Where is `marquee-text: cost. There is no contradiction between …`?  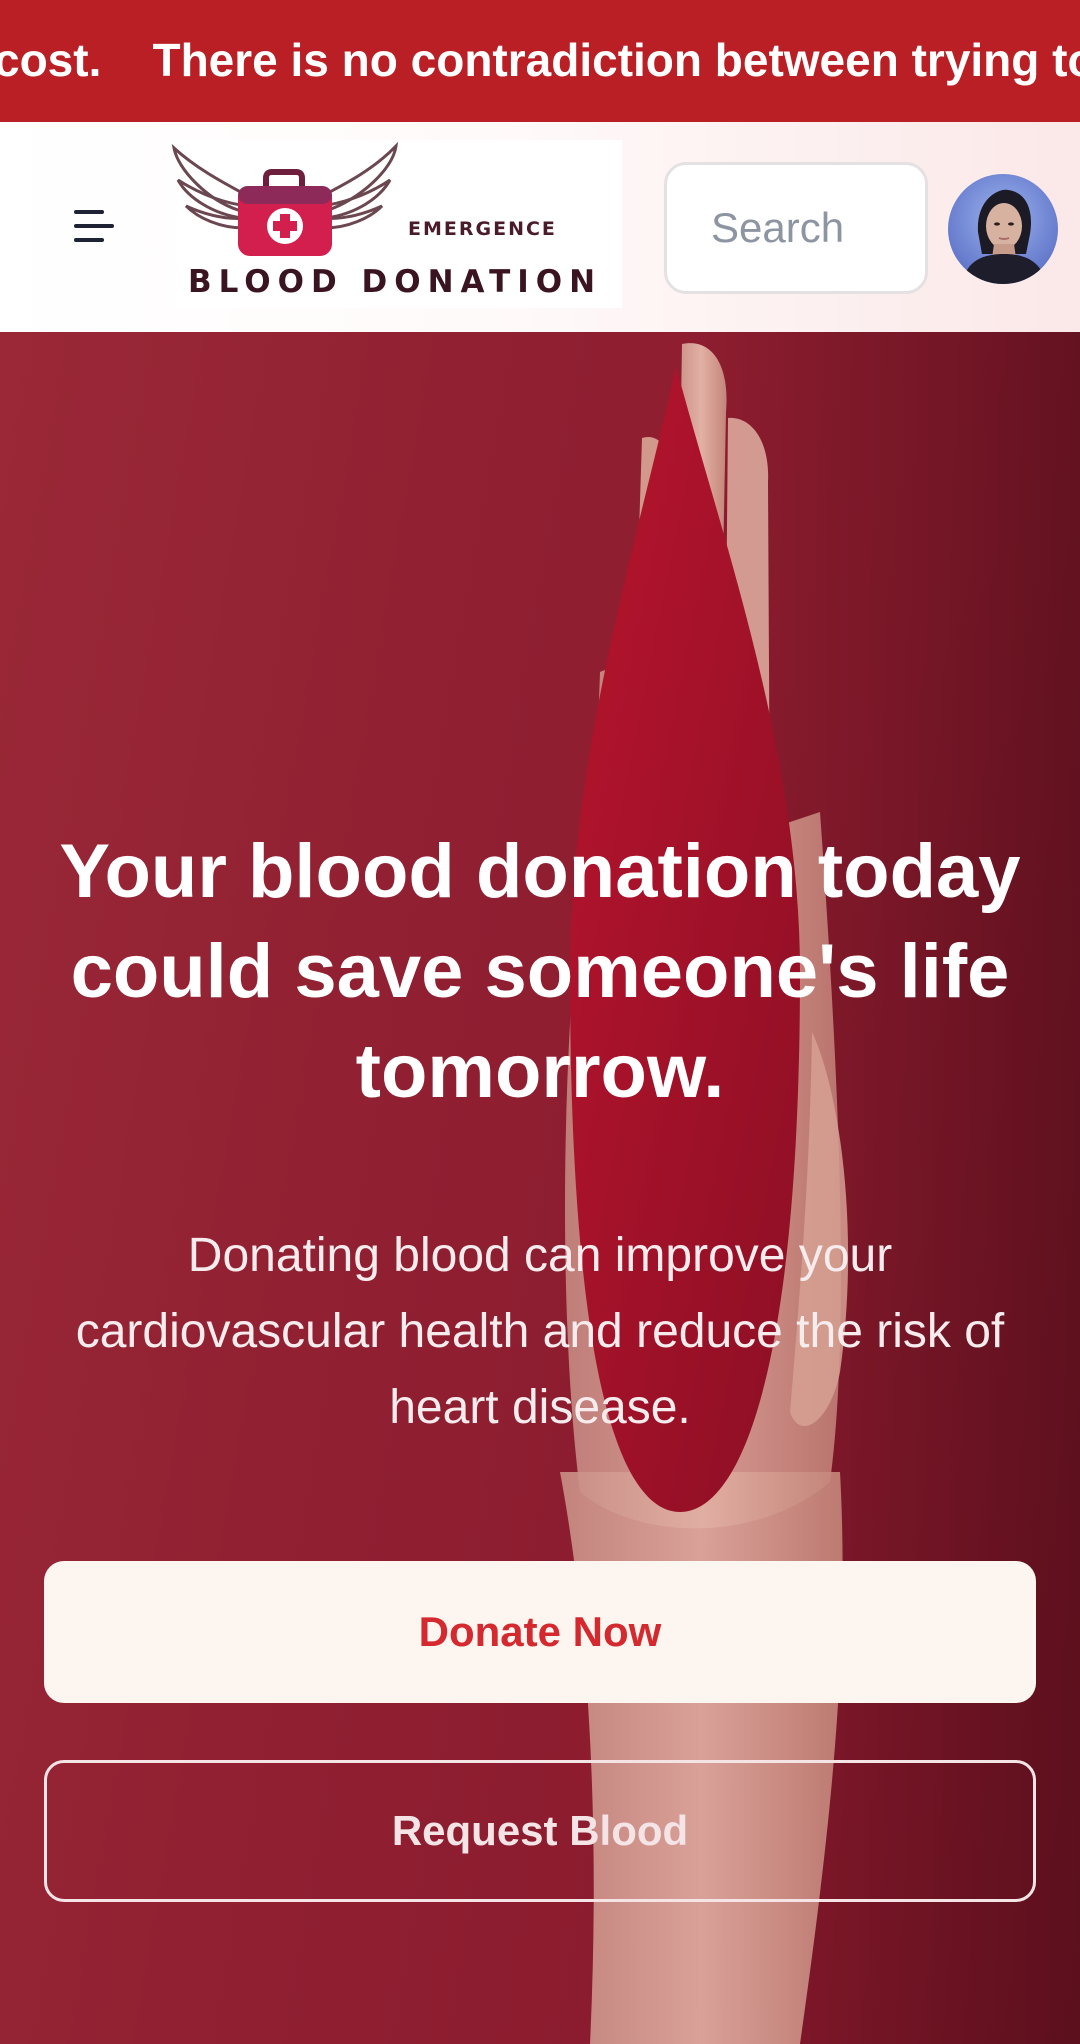 marquee-text: cost. There is no contradiction between … is located at coordinates (540, 60).